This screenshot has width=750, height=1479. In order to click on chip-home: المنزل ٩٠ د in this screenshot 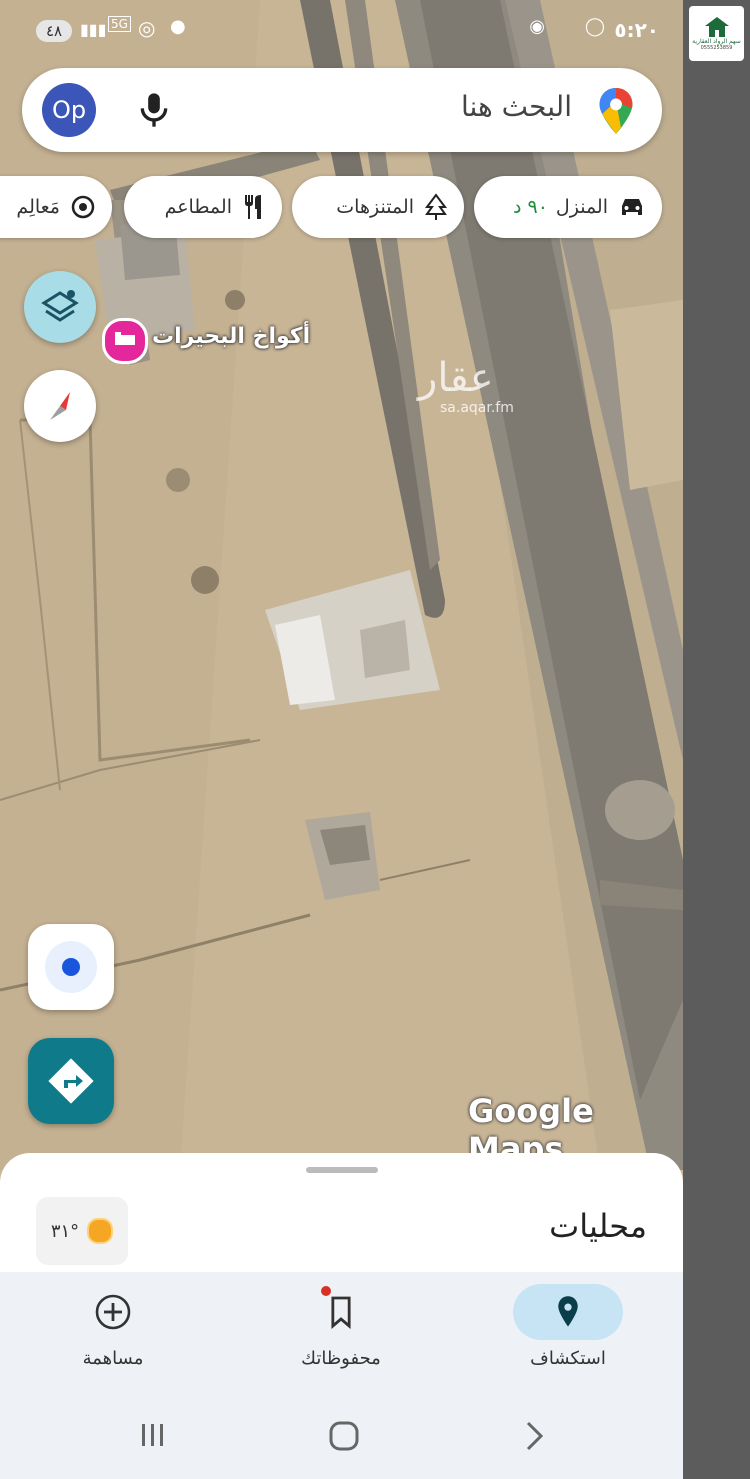, I will do `click(568, 207)`.